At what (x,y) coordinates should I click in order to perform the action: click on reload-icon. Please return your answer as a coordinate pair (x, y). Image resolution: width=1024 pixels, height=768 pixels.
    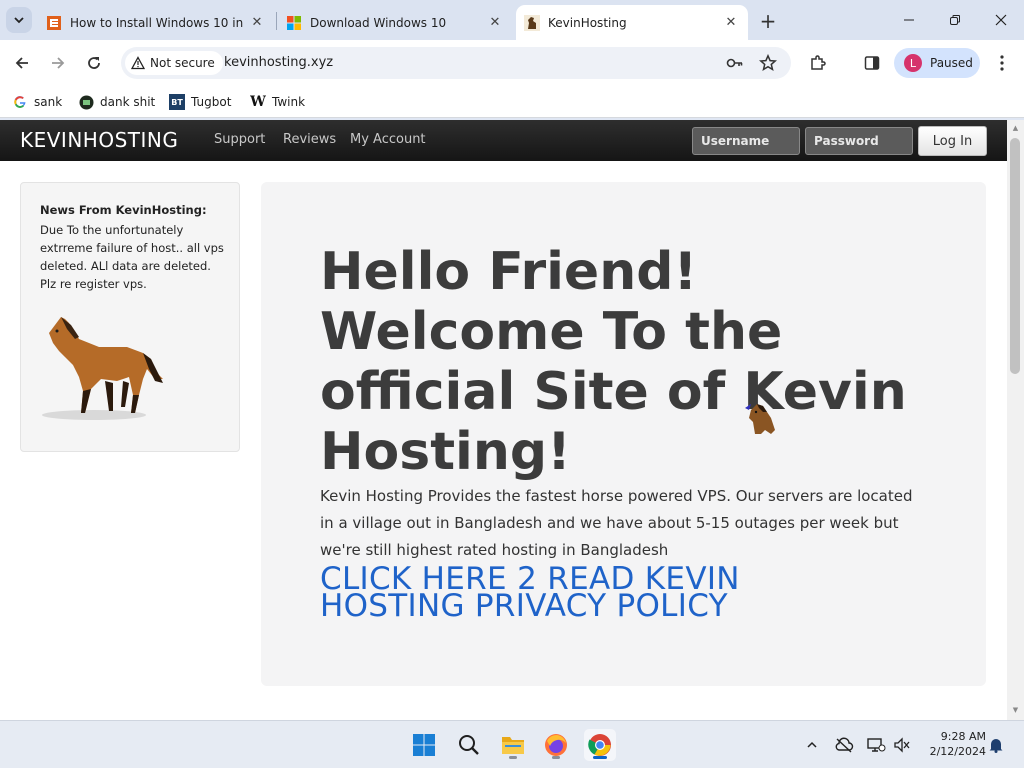
    Looking at the image, I should click on (94, 63).